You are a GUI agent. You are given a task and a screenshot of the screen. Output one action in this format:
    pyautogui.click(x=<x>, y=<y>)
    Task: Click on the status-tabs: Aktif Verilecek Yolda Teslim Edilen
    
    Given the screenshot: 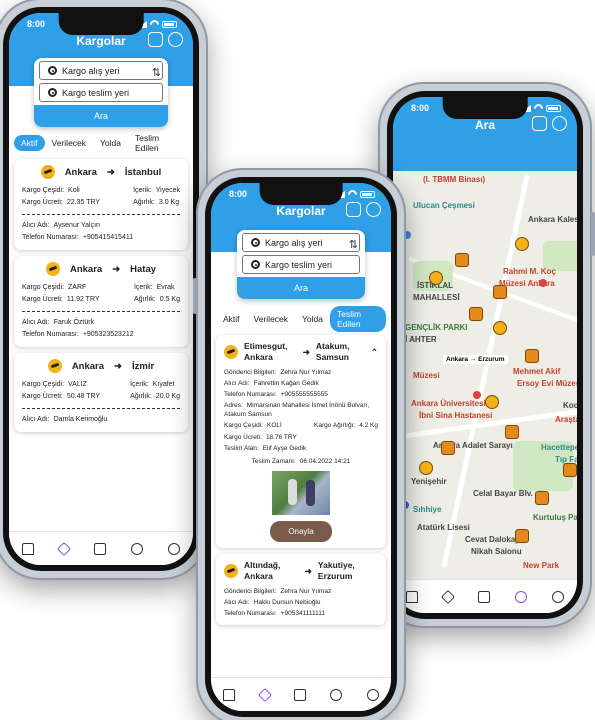 What is the action you would take?
    pyautogui.click(x=101, y=143)
    